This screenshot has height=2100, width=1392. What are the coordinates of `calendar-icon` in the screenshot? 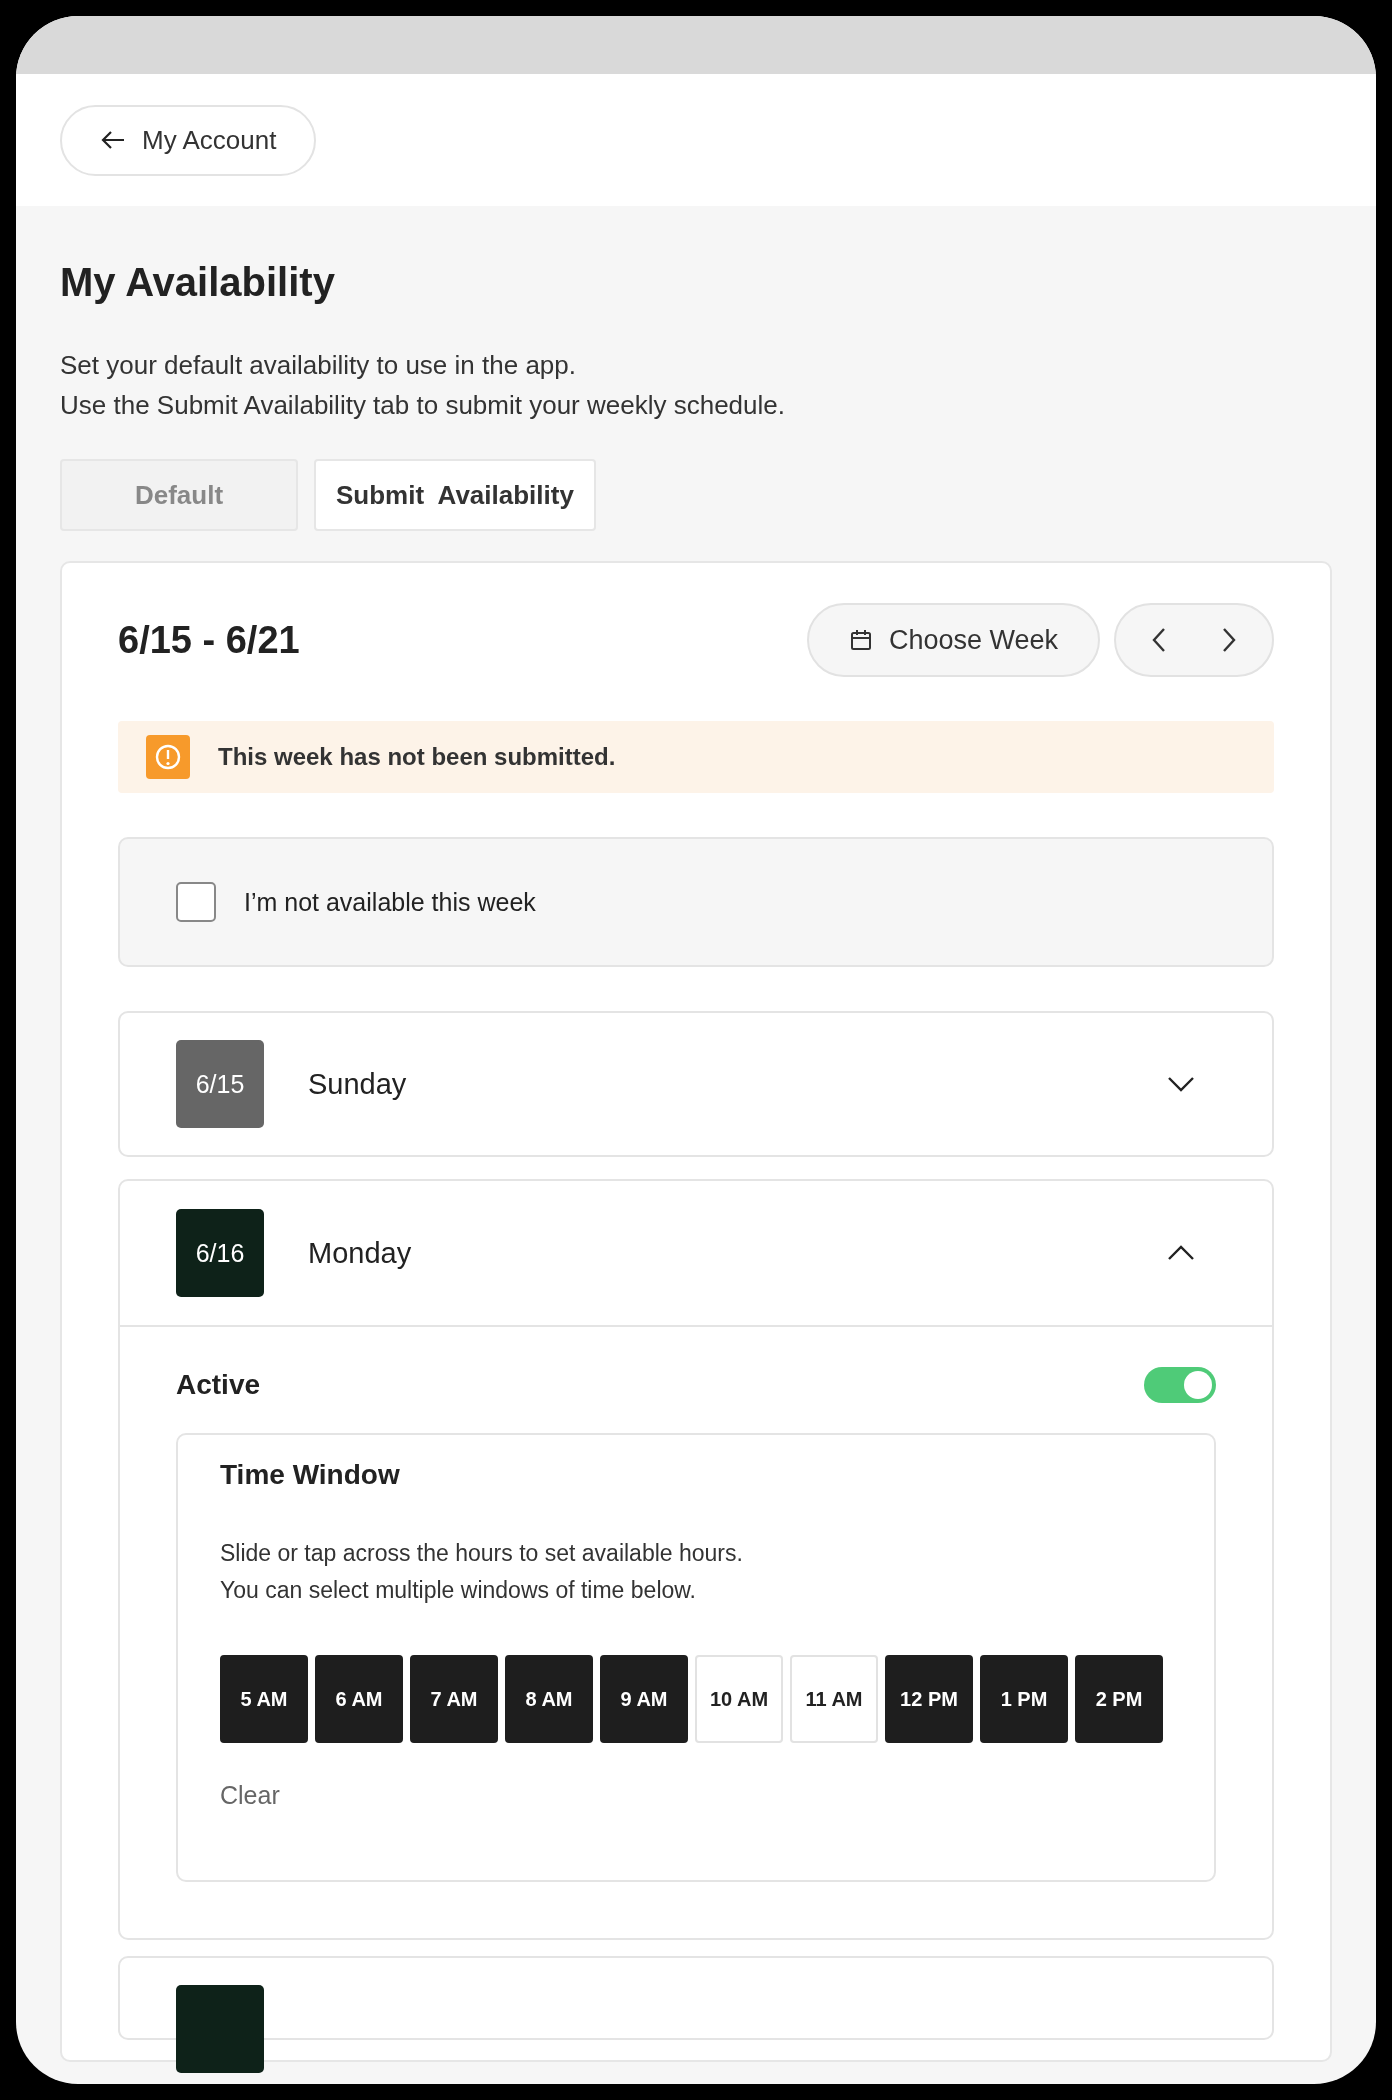 It's located at (860, 640).